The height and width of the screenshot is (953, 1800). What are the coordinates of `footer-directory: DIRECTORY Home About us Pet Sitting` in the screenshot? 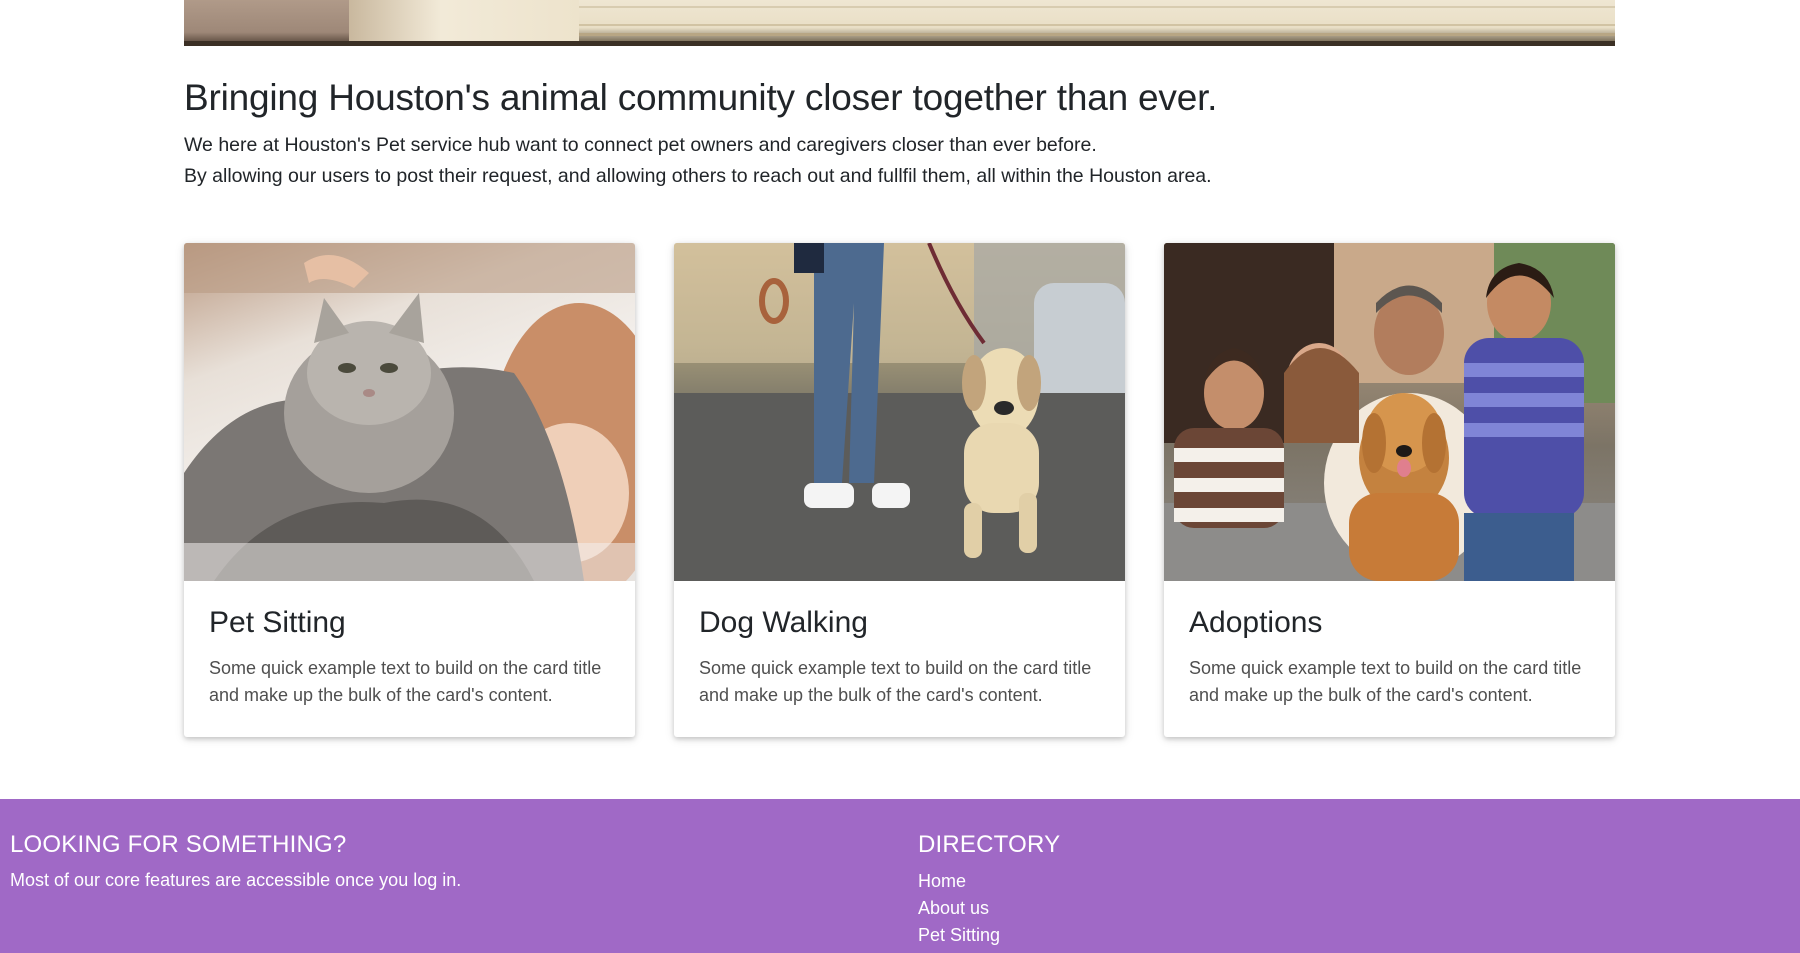 It's located at (989, 889).